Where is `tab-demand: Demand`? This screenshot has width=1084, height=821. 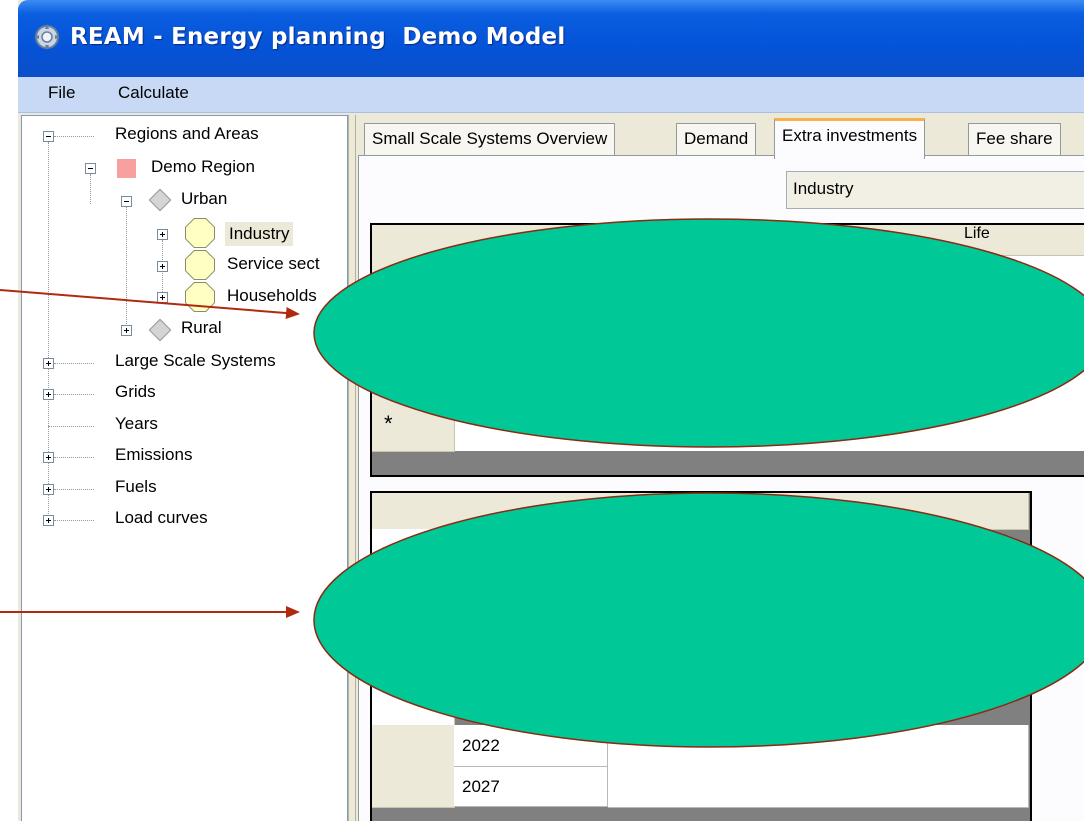
tab-demand: Demand is located at coordinates (716, 139).